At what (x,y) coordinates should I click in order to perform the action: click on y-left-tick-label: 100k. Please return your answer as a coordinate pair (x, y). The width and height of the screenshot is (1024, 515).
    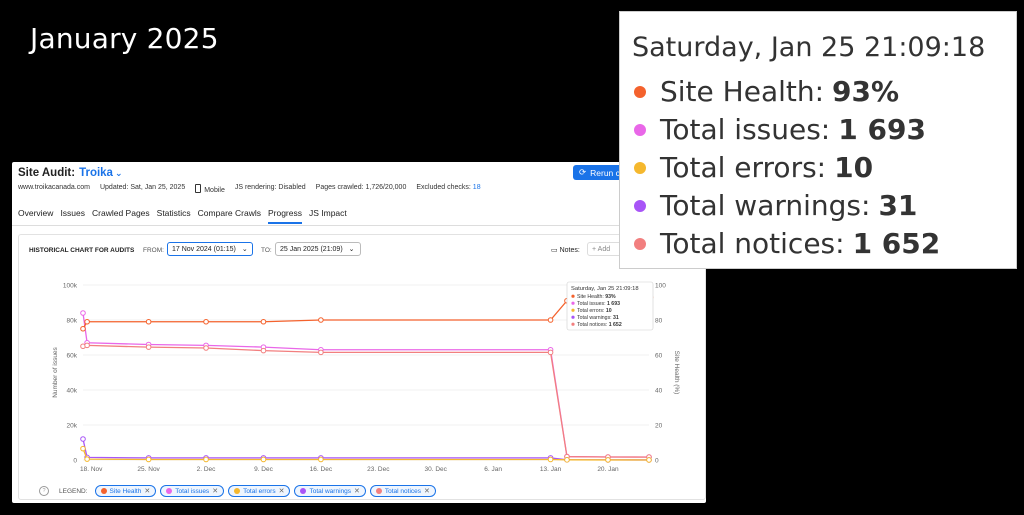
    Looking at the image, I should click on (70, 286).